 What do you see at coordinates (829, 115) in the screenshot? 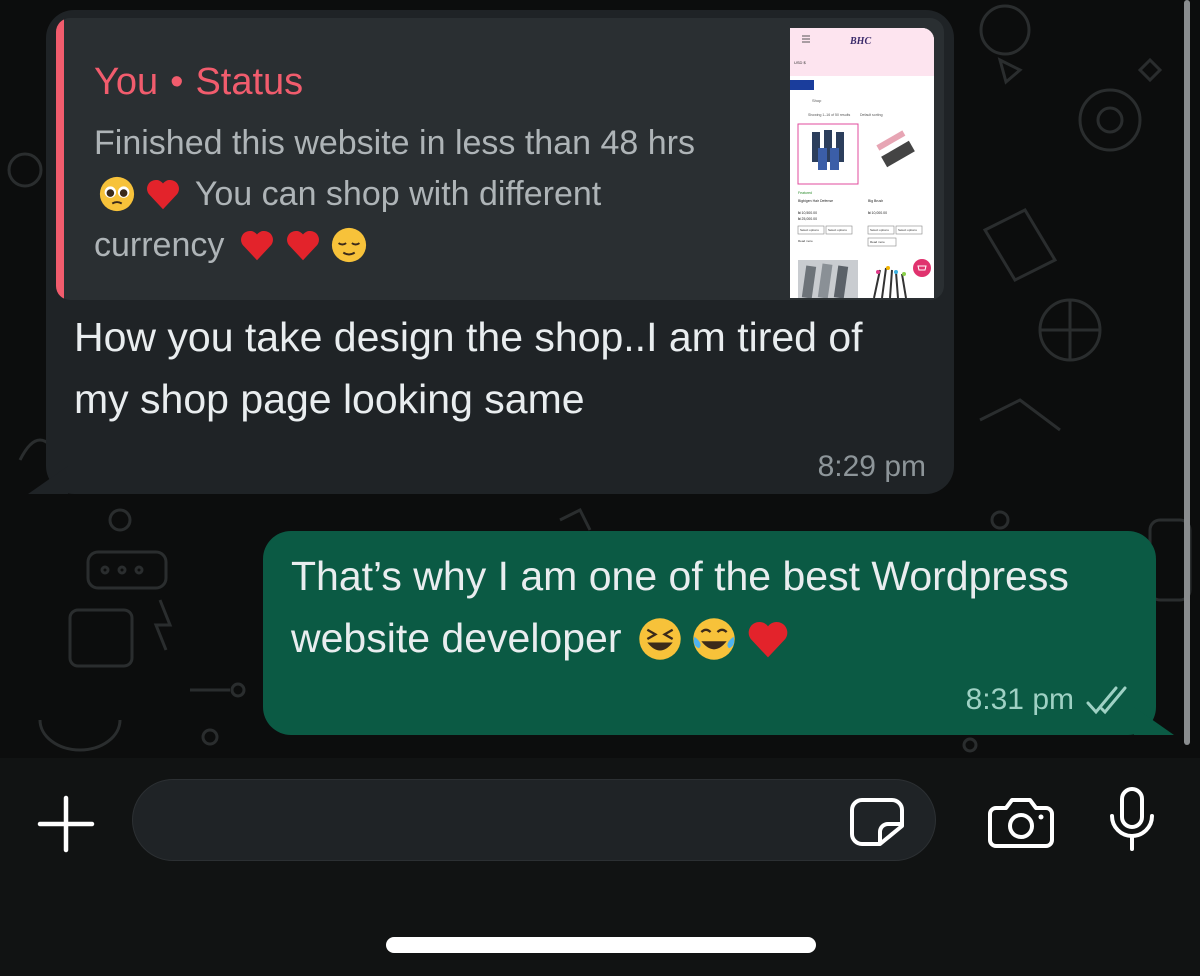
I see `thumb-showing-text: Showing 1–16 of 50 results` at bounding box center [829, 115].